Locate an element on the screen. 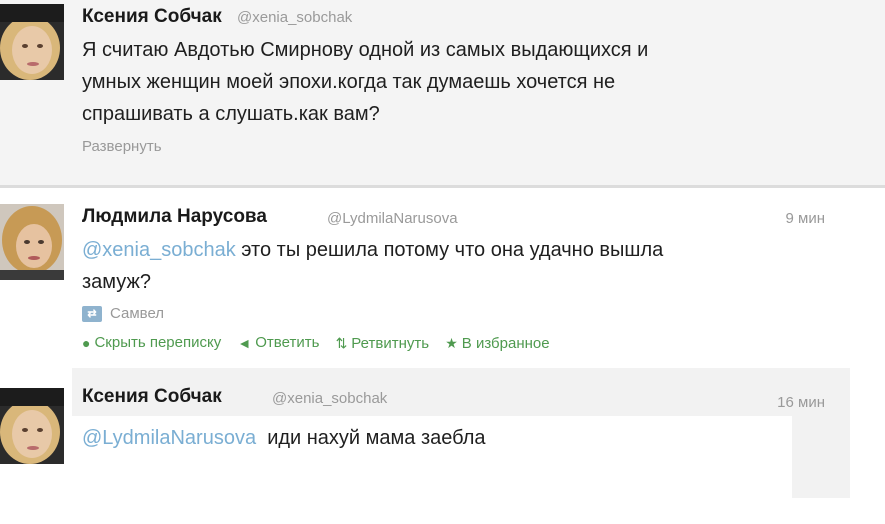 The height and width of the screenshot is (524, 885). author-handle: @LydmilaNarusova is located at coordinates (392, 218).